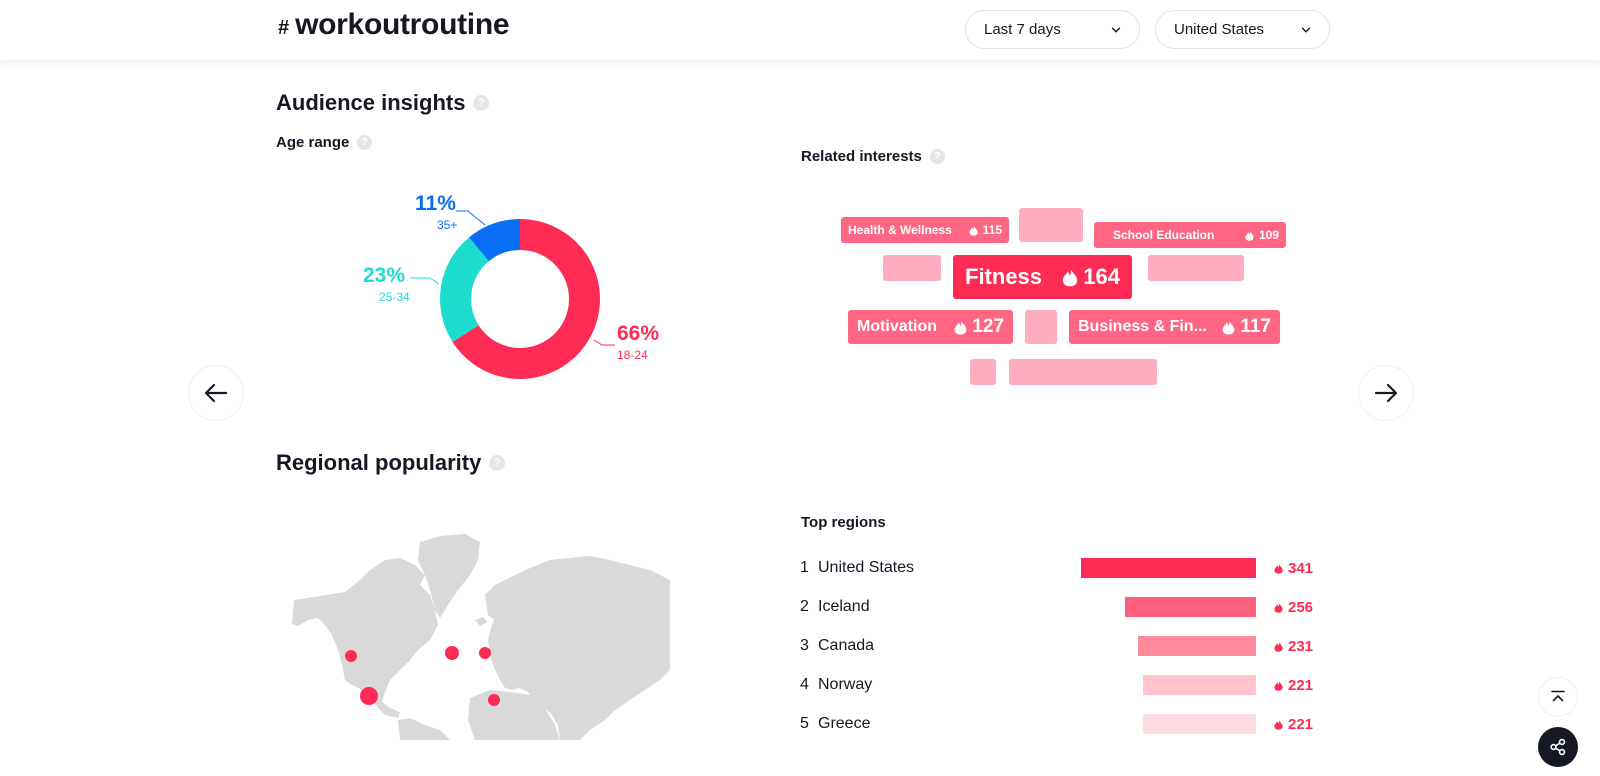  I want to click on related-interests-heading: Related interests ?, so click(873, 156).